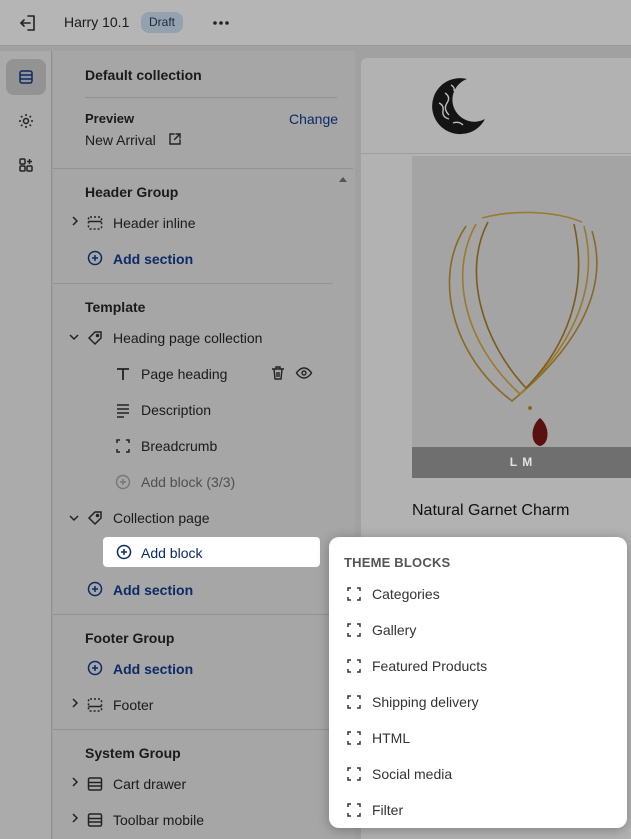 This screenshot has height=839, width=631. Describe the element at coordinates (97, 22) in the screenshot. I see `theme-title: Harry 10.1` at that location.